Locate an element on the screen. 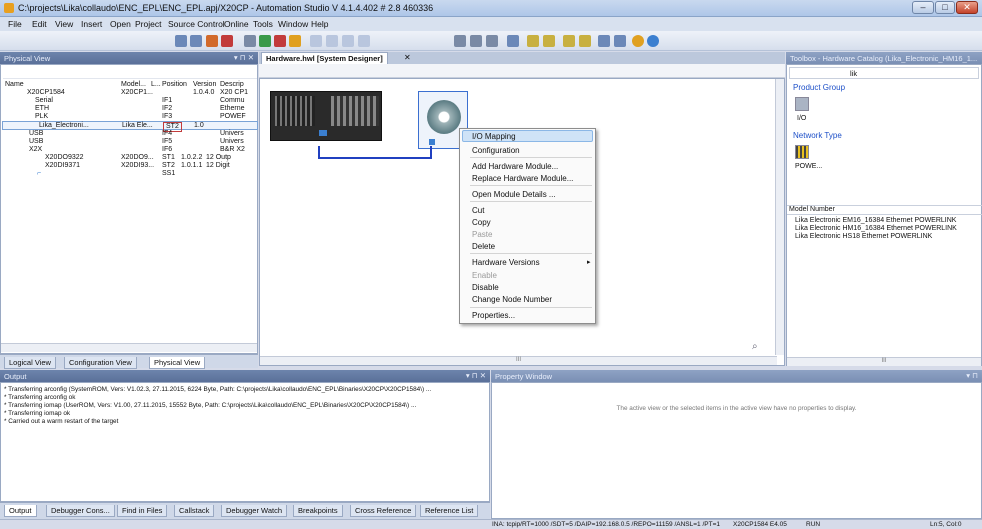 The image size is (982, 529). tree-row: ⌐ SS1 is located at coordinates (130, 174).